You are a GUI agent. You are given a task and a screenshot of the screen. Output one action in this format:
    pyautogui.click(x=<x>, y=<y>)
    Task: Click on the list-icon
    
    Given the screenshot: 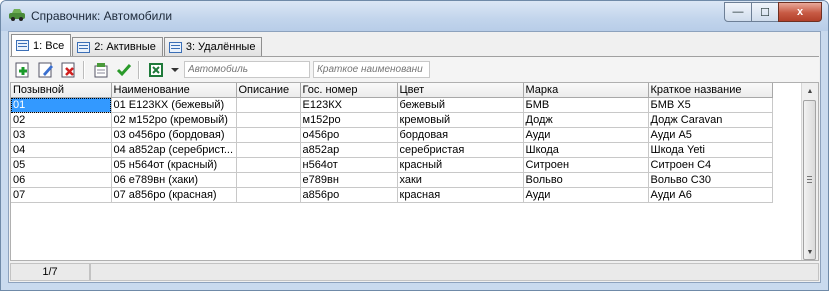 What is the action you would take?
    pyautogui.click(x=175, y=47)
    